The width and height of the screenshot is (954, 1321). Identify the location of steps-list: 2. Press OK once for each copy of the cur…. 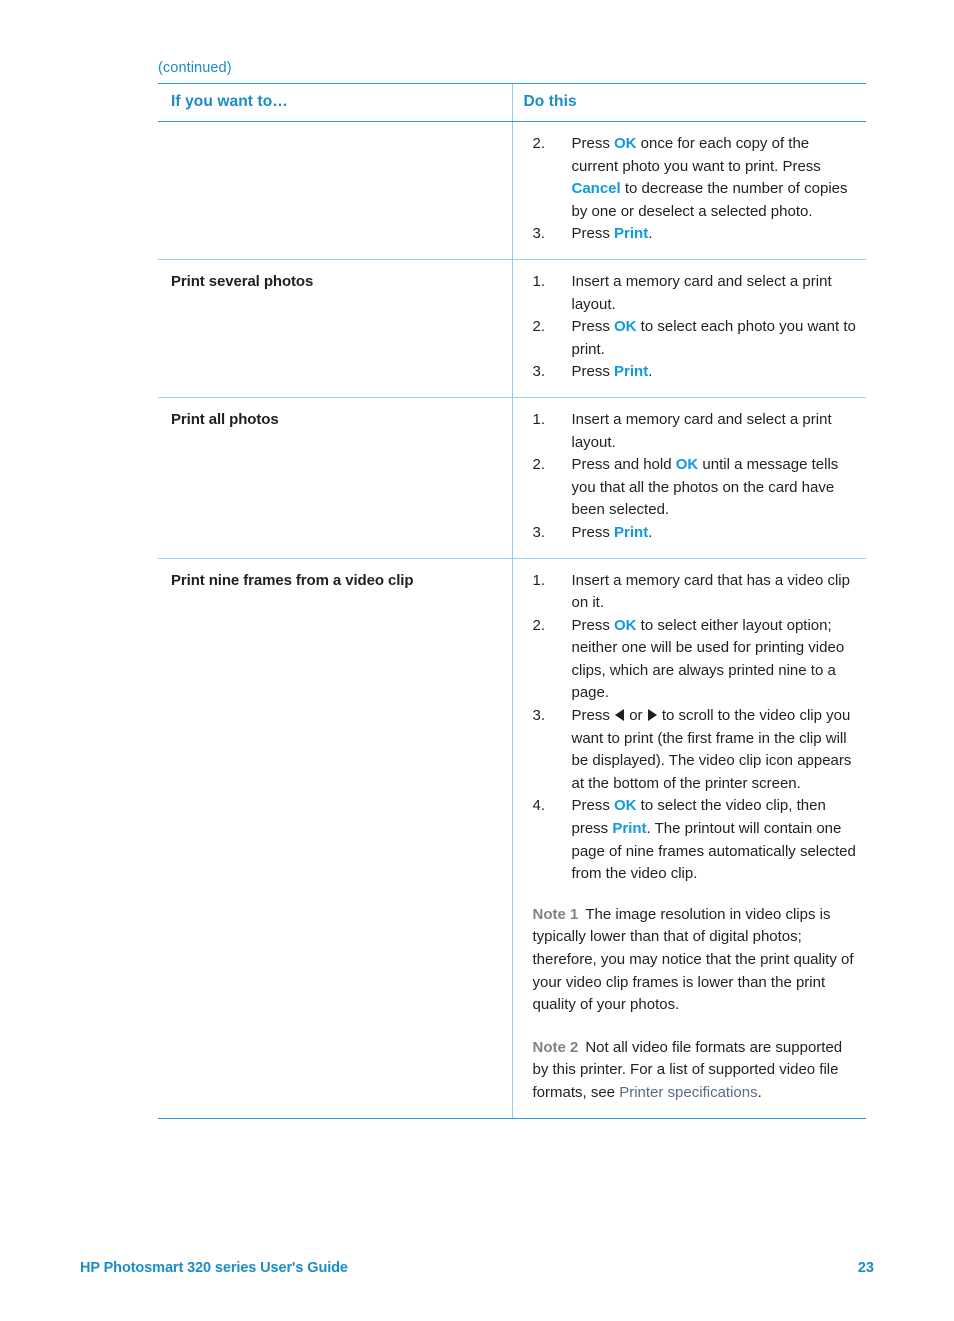
(691, 189).